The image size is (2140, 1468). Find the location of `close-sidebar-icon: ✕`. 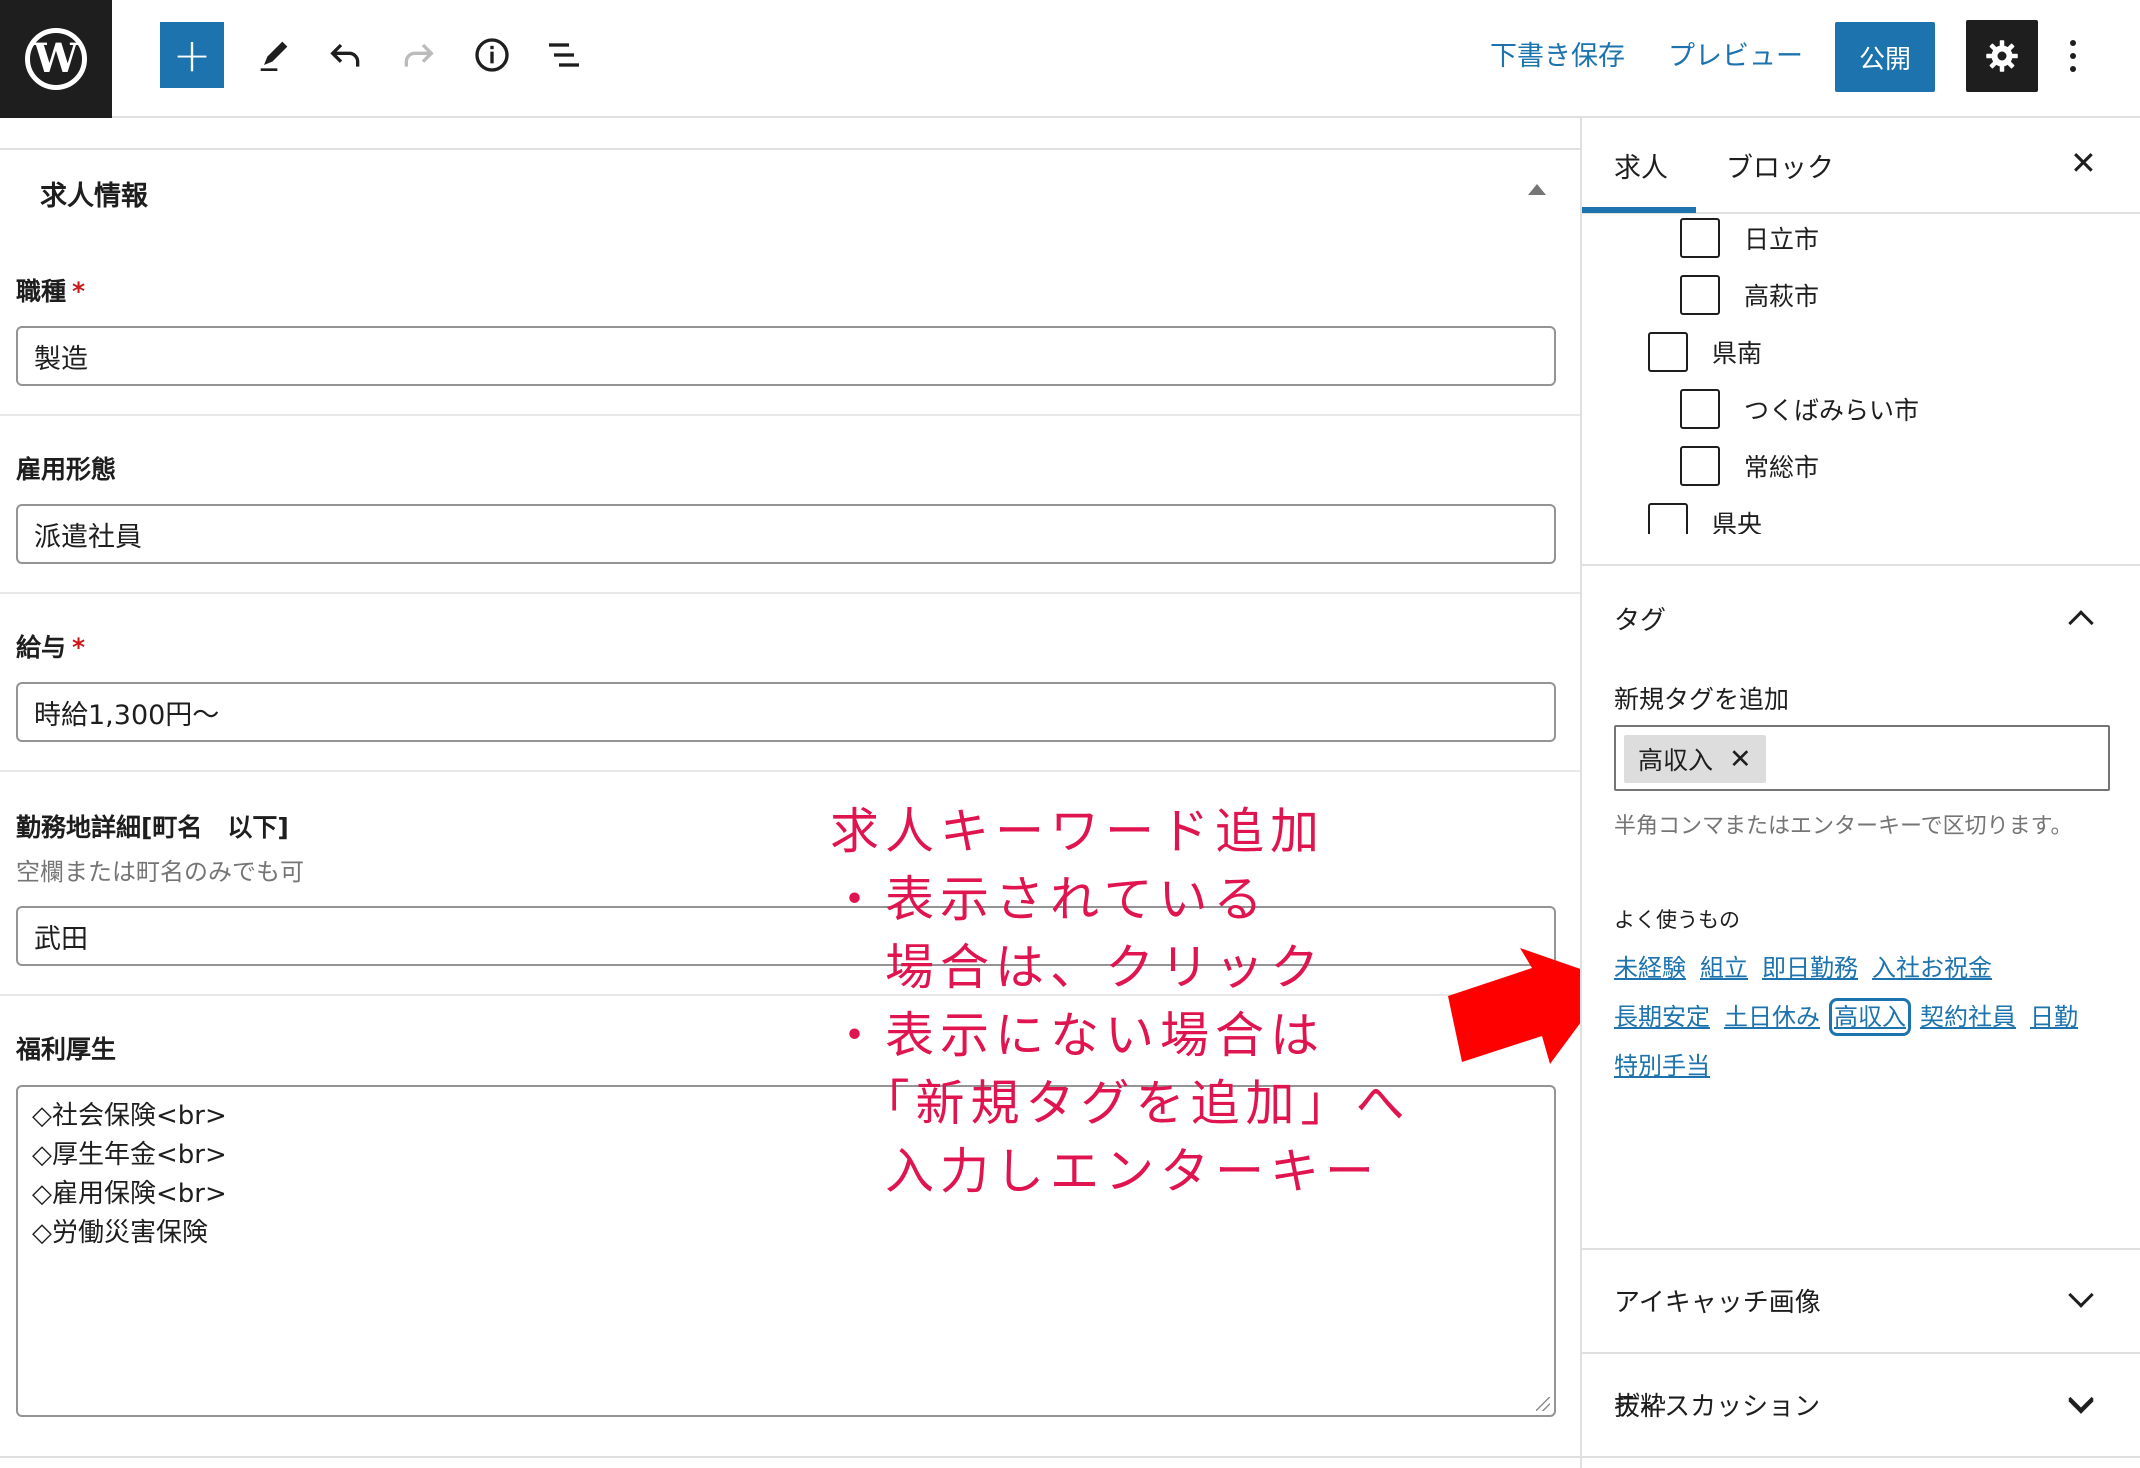

close-sidebar-icon: ✕ is located at coordinates (2083, 163).